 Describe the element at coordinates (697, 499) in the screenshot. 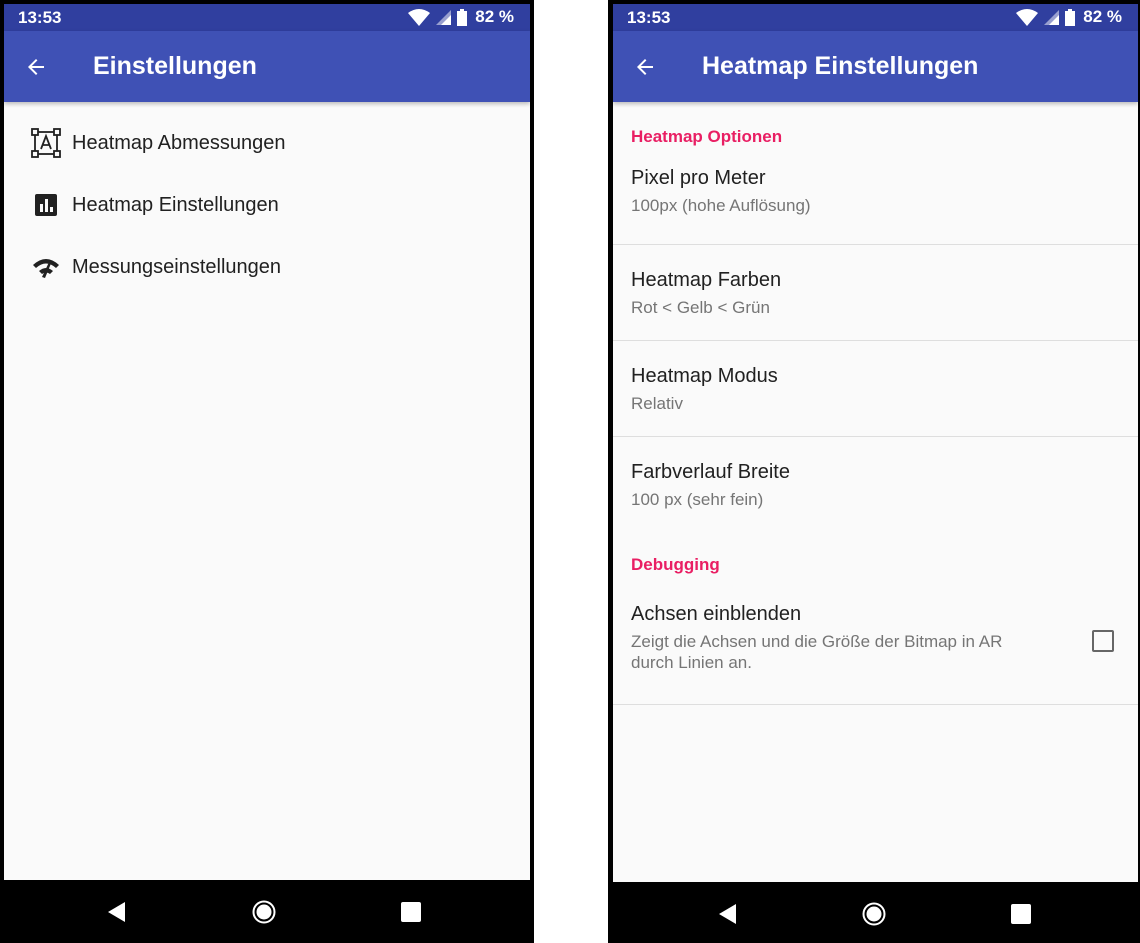

I see `pref-summary: 100 px (sehr fein)` at that location.